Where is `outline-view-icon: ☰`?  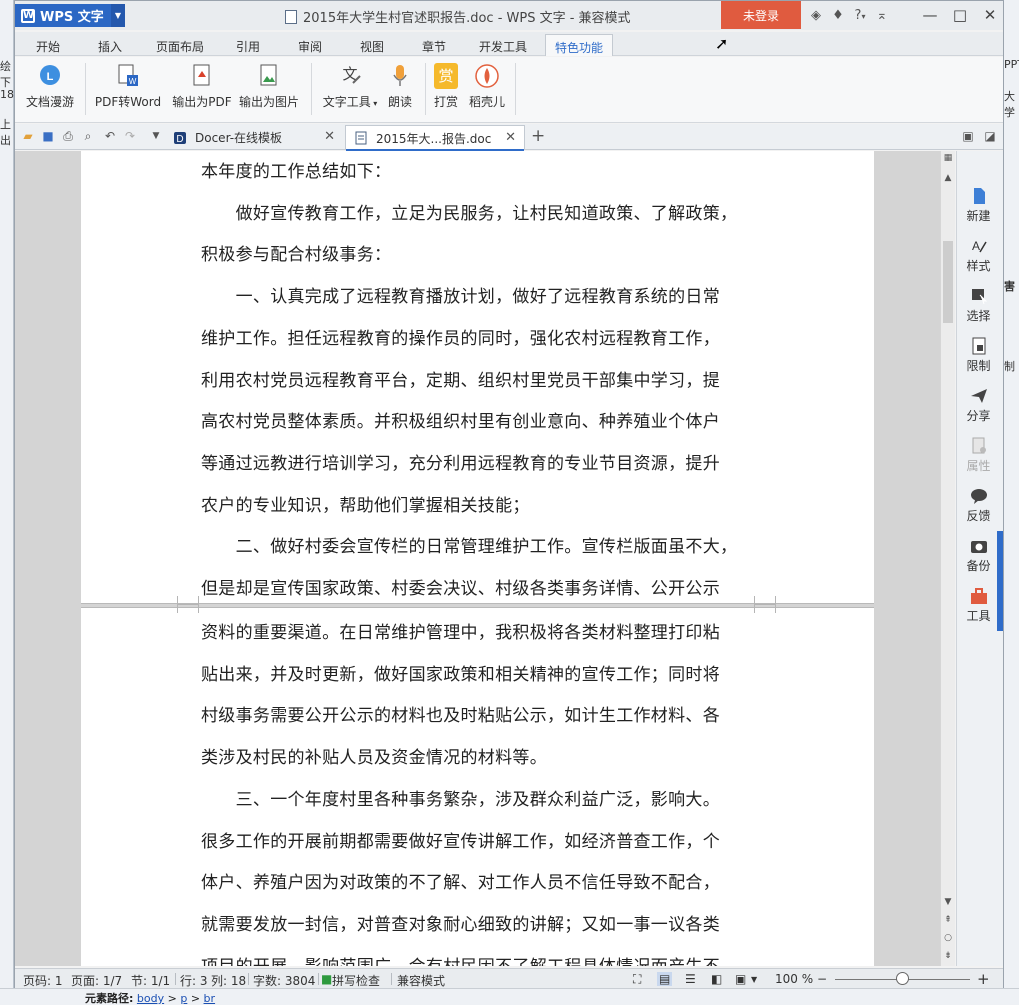 outline-view-icon: ☰ is located at coordinates (690, 979).